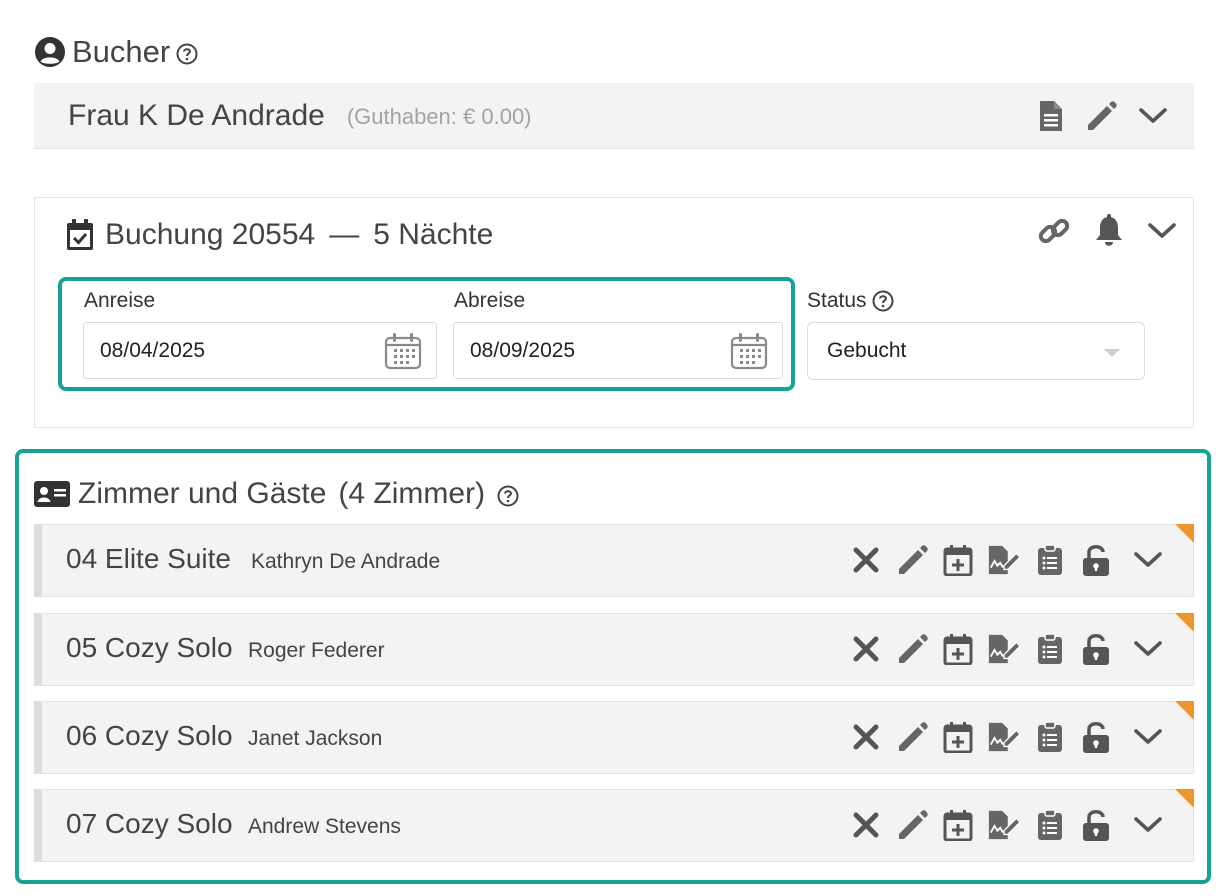 This screenshot has width=1216, height=896. I want to click on room-row: 04 Elite Suite Kathryn De Andrade, so click(614, 560).